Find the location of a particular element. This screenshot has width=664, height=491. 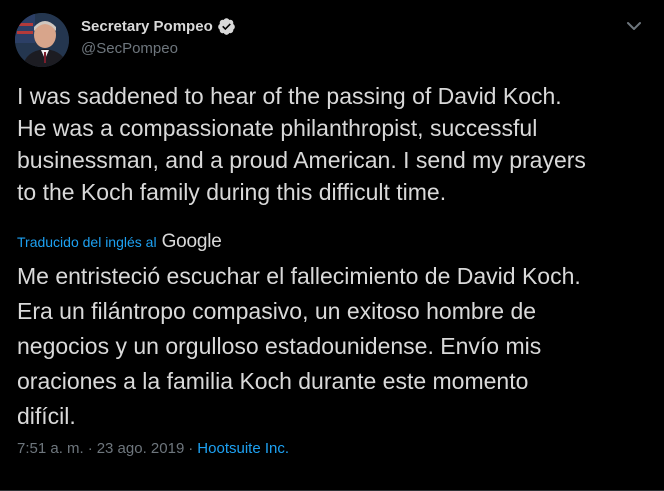

display-name: Secretary Pompeo is located at coordinates (147, 26).